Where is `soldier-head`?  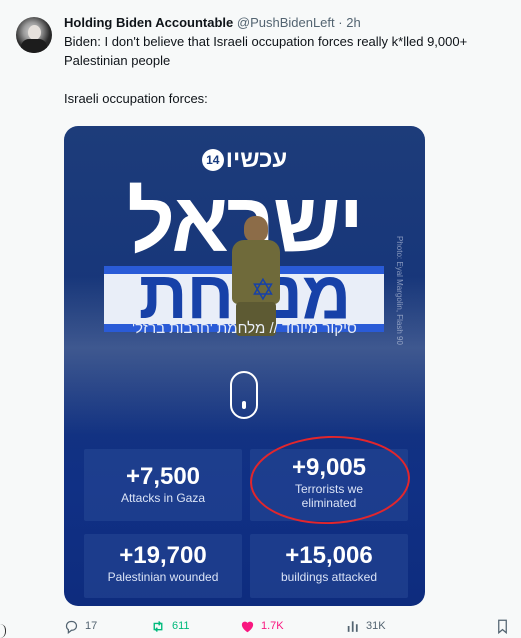
soldier-head is located at coordinates (256, 229).